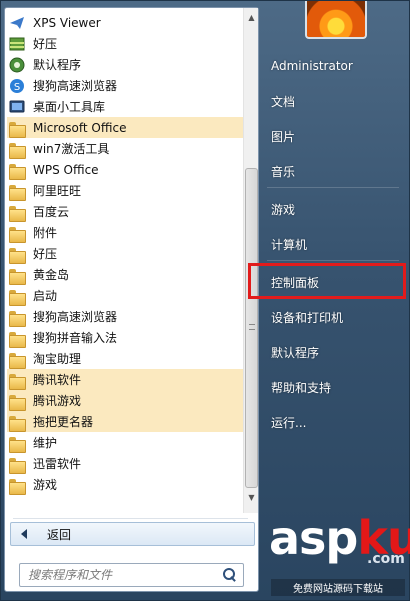  Describe the element at coordinates (283, 171) in the screenshot. I see `right-menu-item: 音乐` at that location.